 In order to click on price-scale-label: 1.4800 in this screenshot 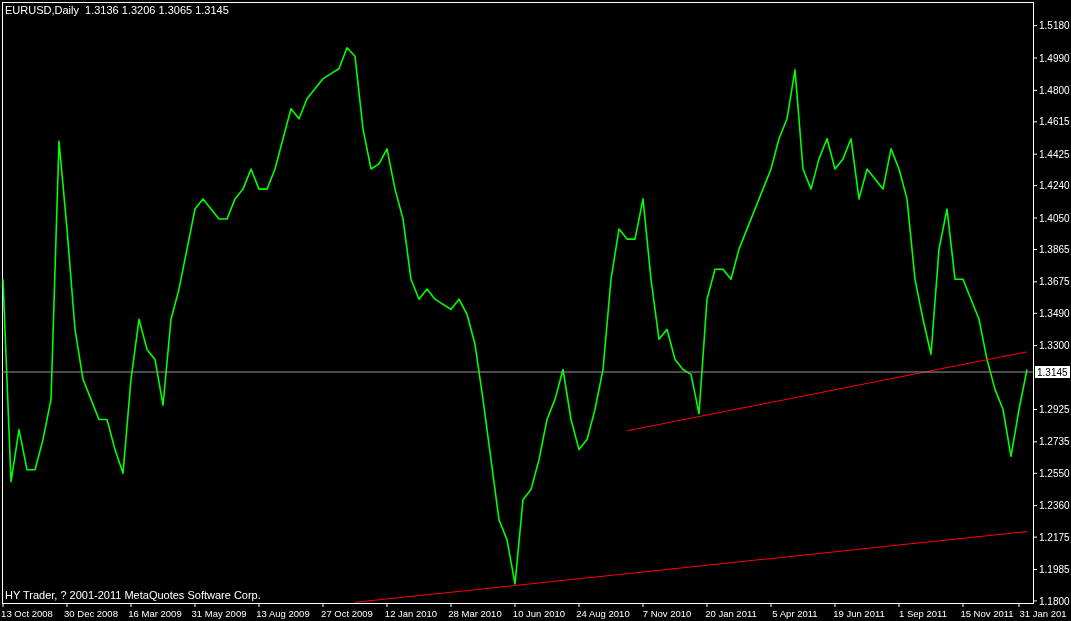, I will do `click(1054, 90)`.